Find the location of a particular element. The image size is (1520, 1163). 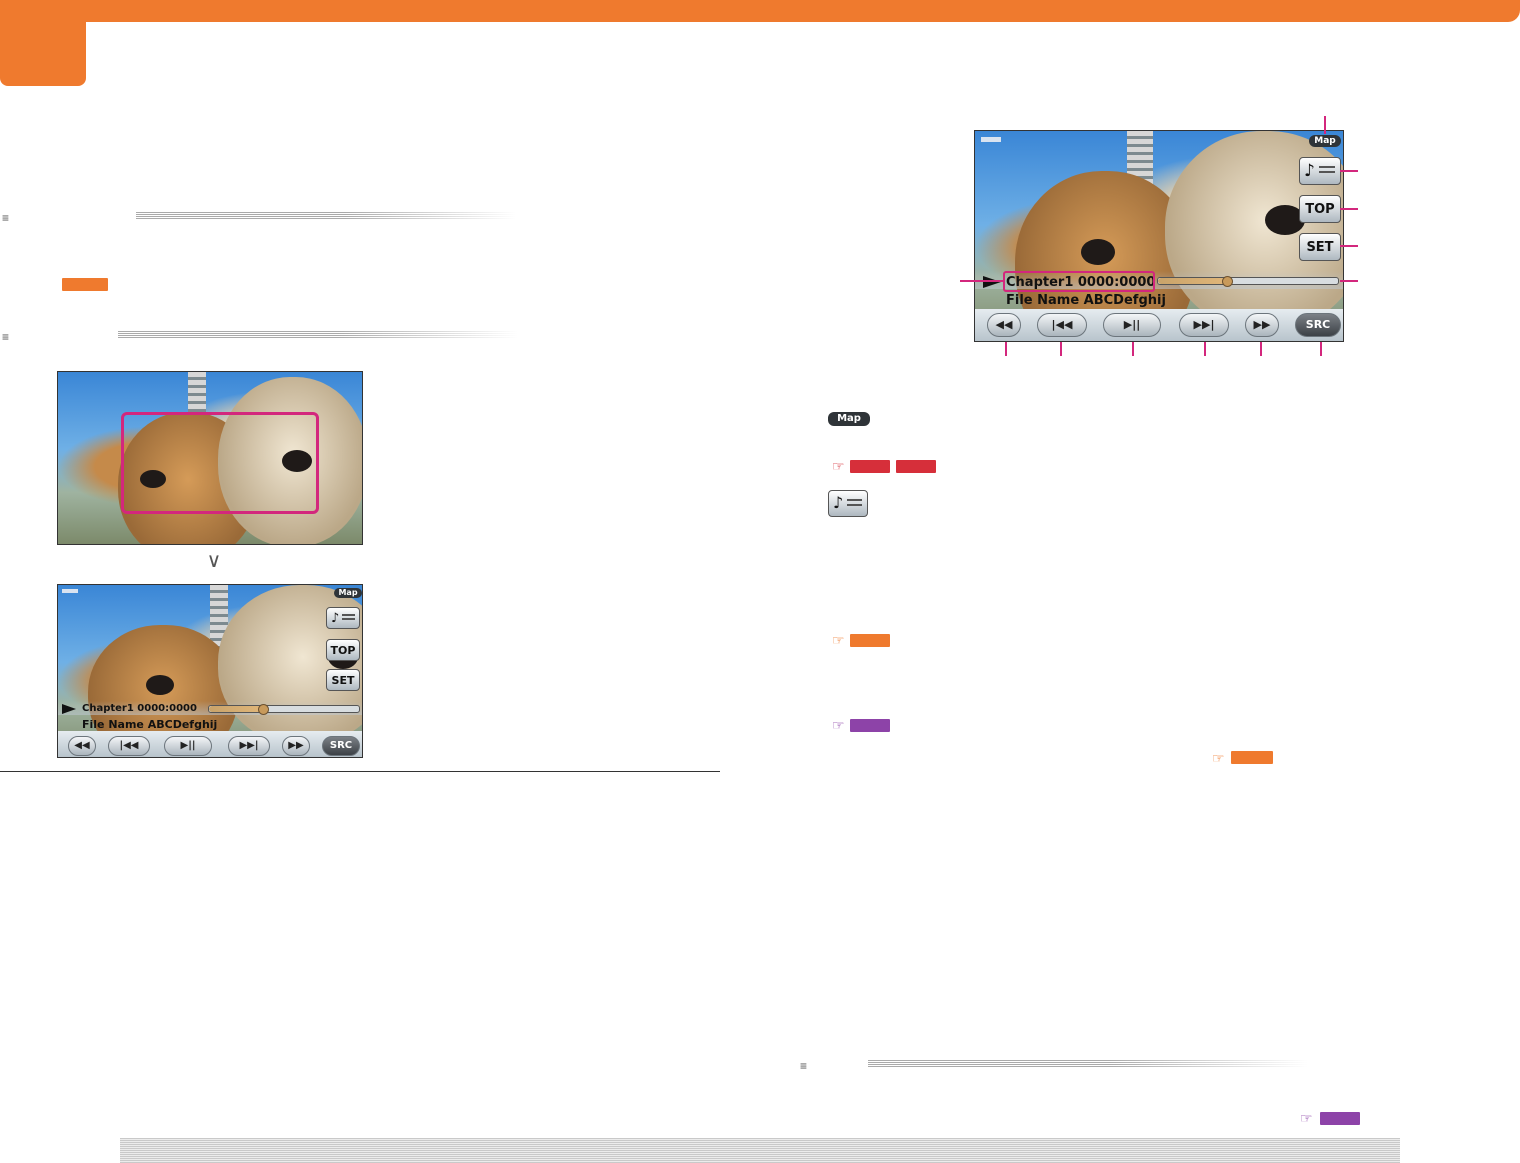

callout-line-set is located at coordinates (1349, 246).